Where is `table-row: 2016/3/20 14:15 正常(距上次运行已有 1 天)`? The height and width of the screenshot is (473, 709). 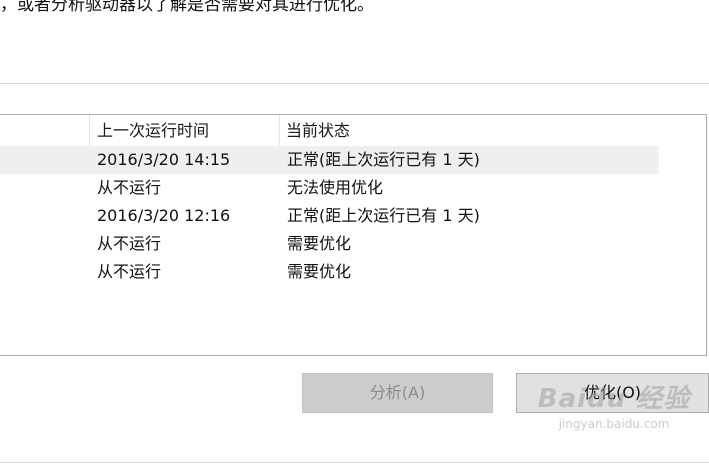 table-row: 2016/3/20 14:15 正常(距上次运行已有 1 天) is located at coordinates (329, 160).